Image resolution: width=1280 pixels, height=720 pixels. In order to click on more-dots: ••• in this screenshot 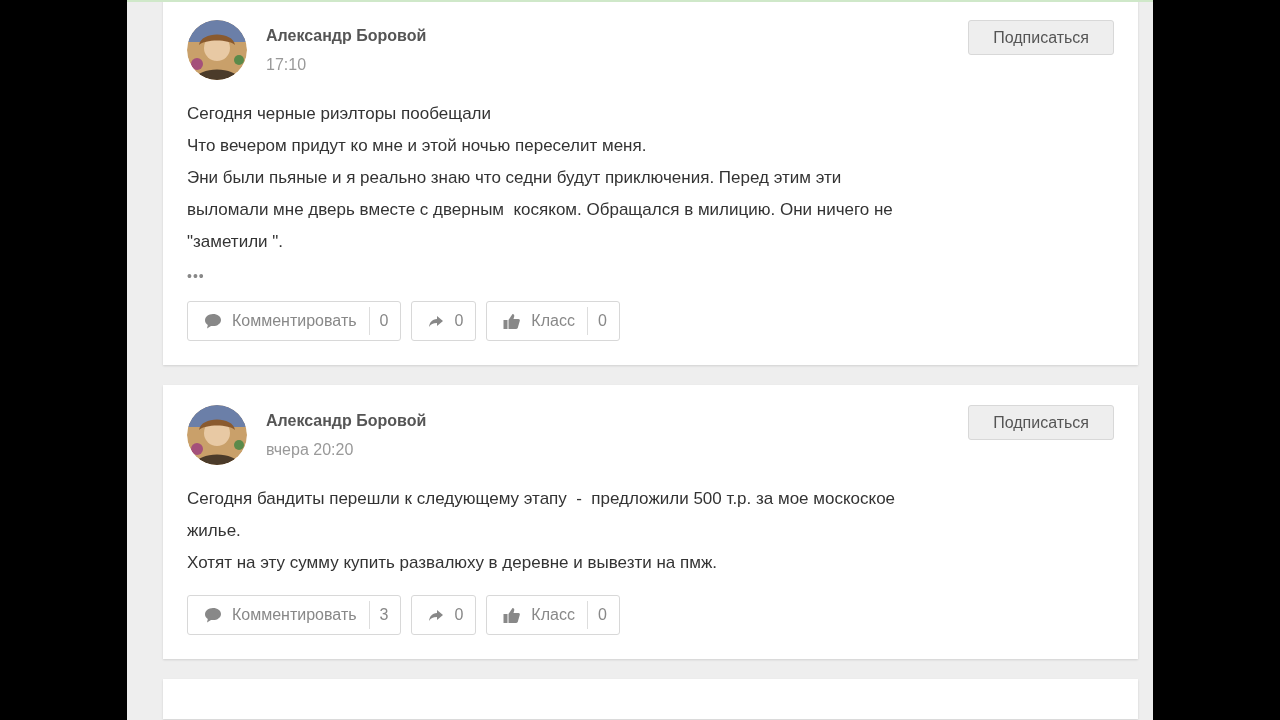, I will do `click(196, 276)`.